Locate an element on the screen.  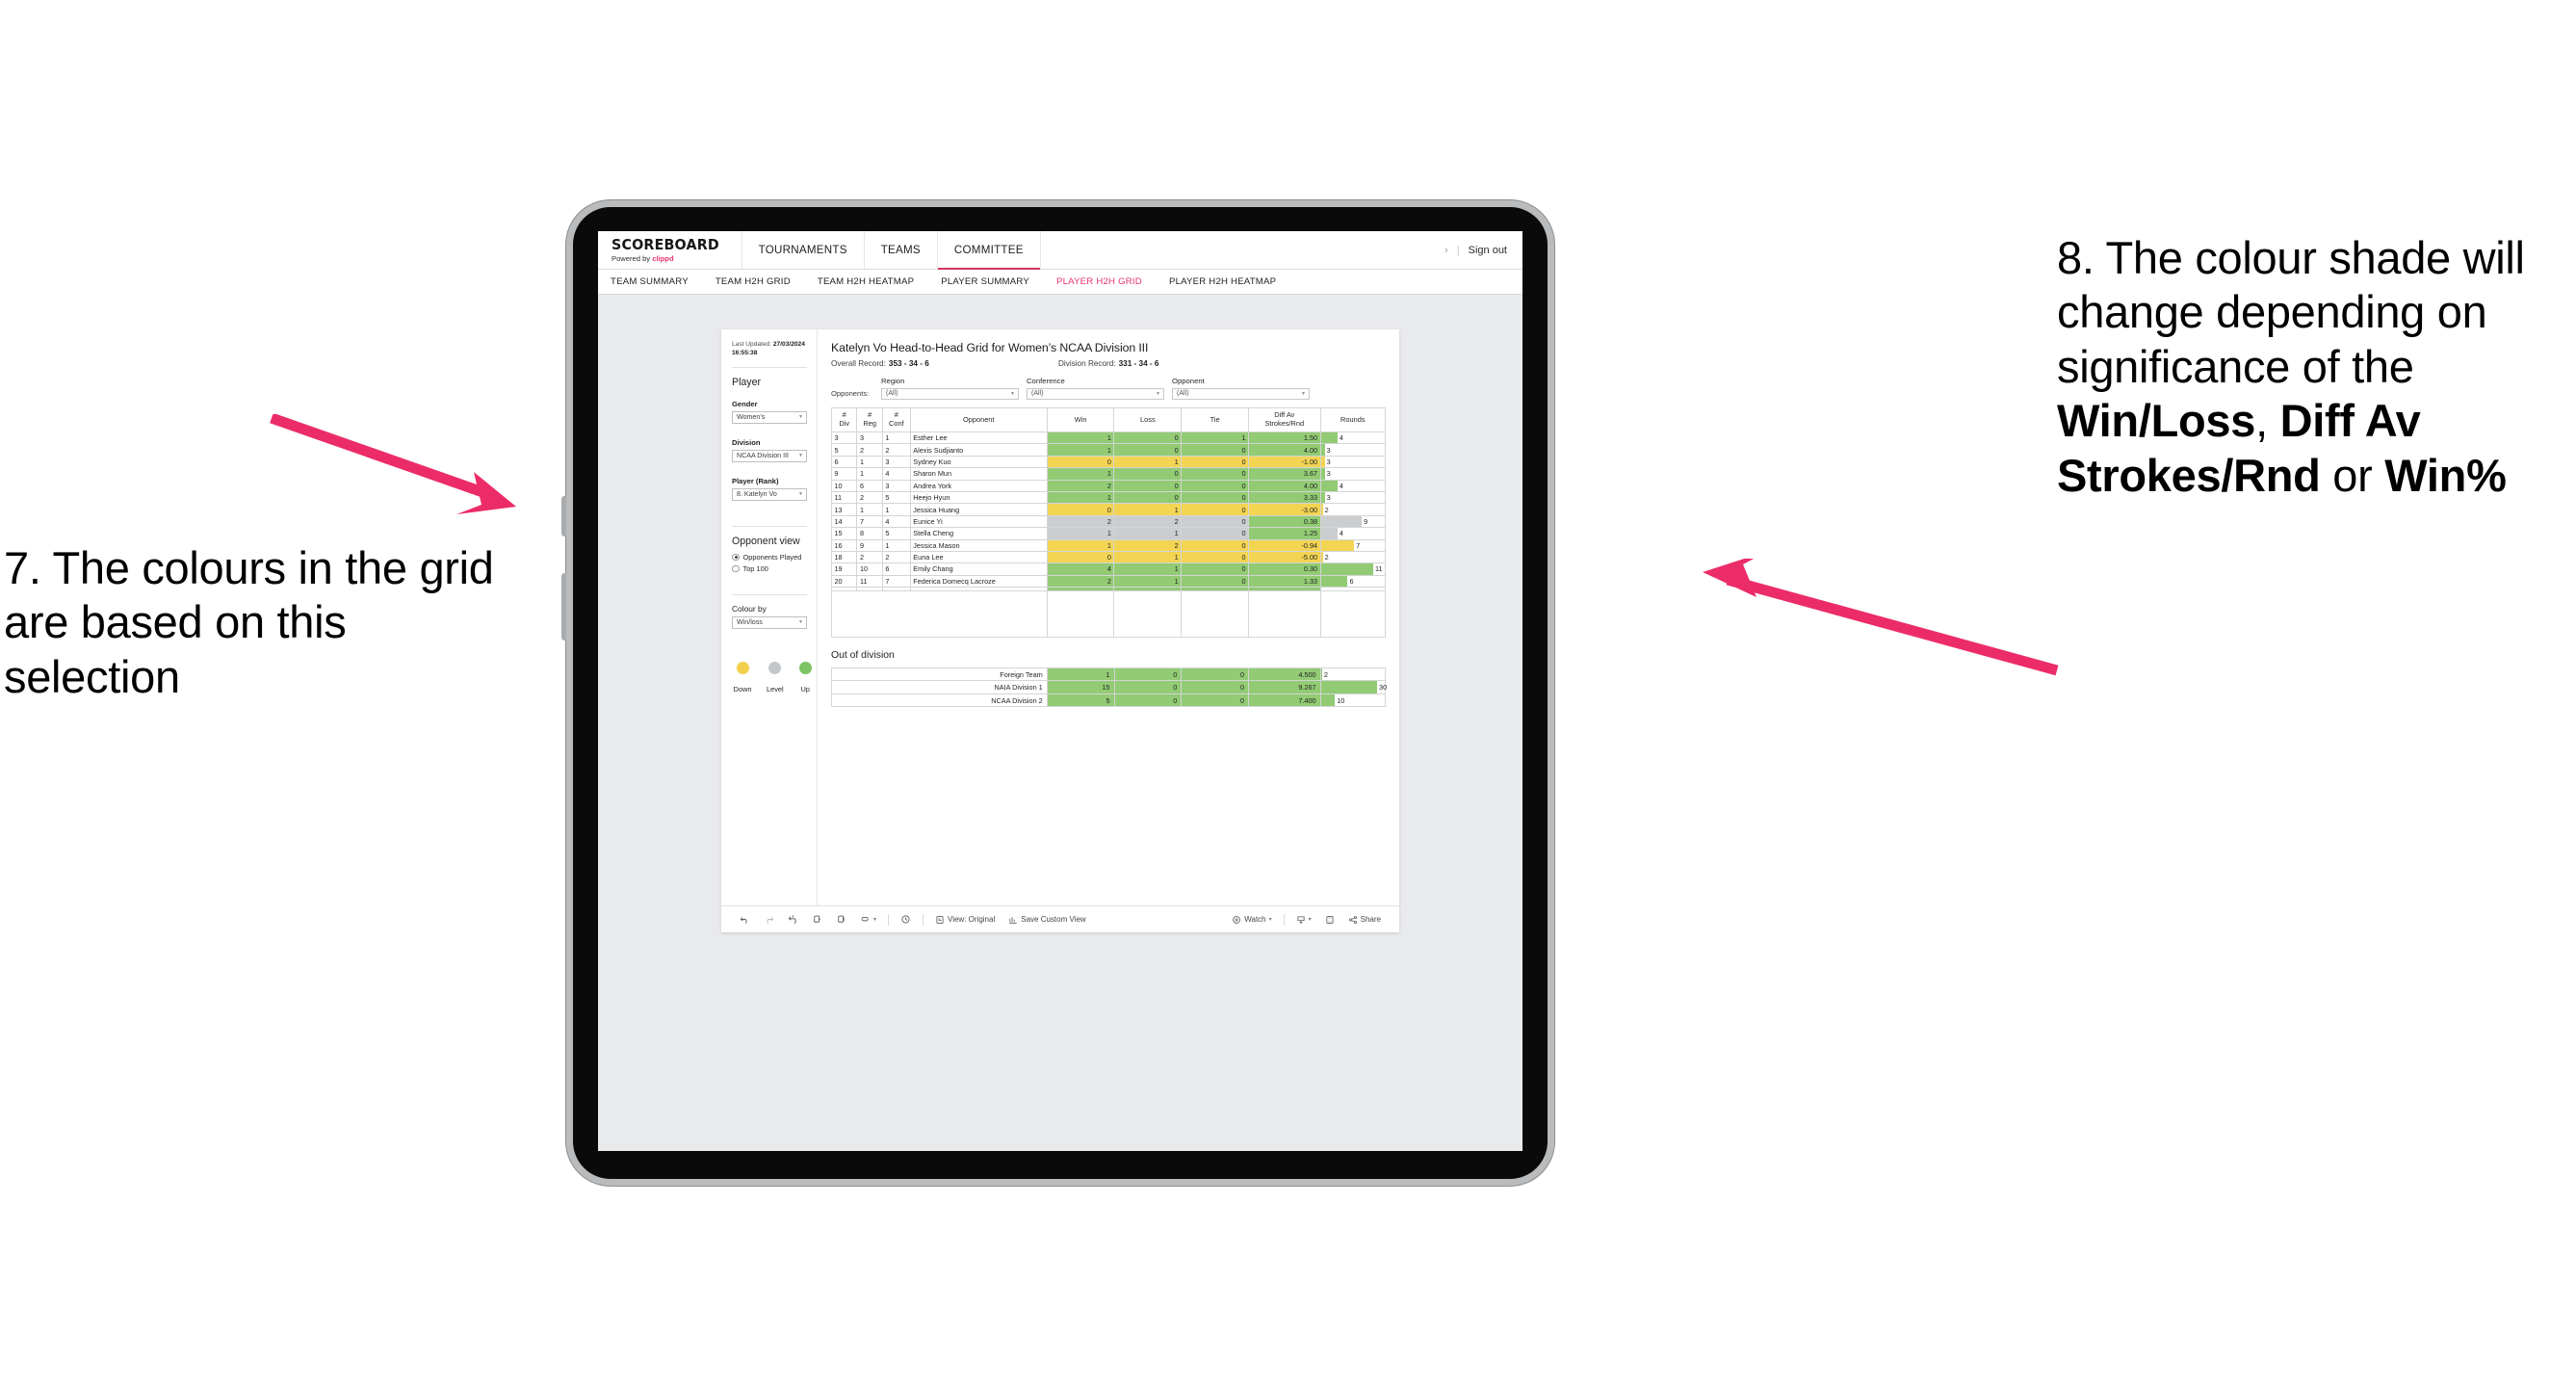
col-reg: # Reg is located at coordinates (869, 419).